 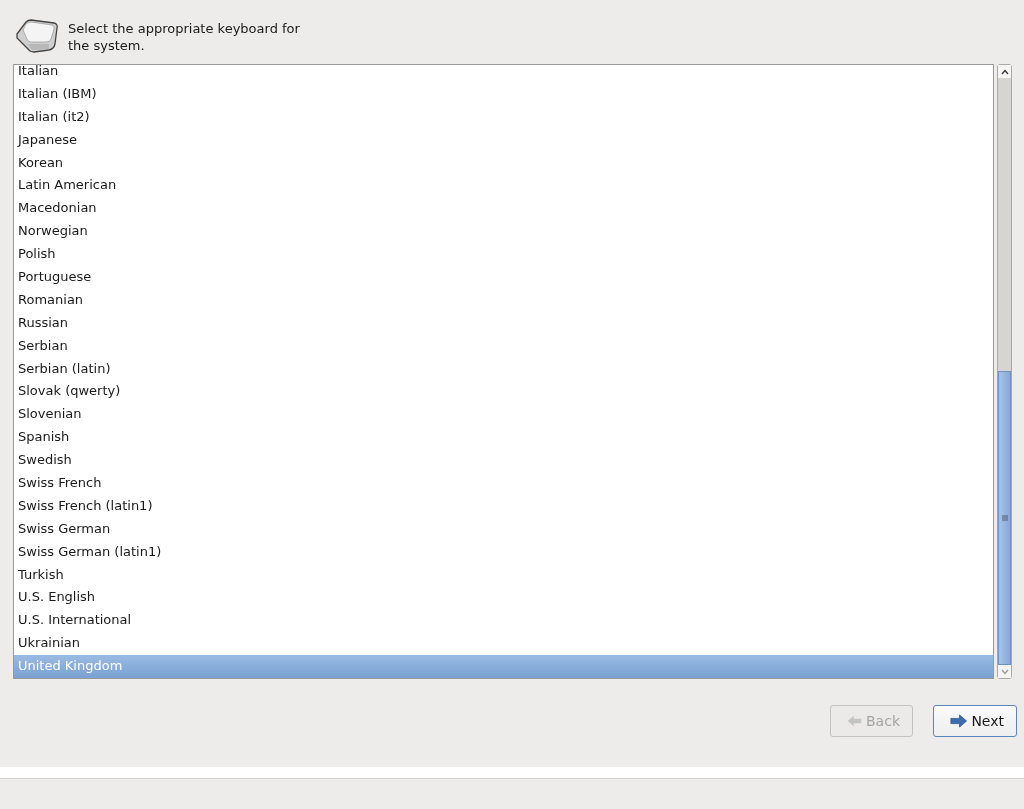 I want to click on list-item: Macedonian, so click(x=503, y=209).